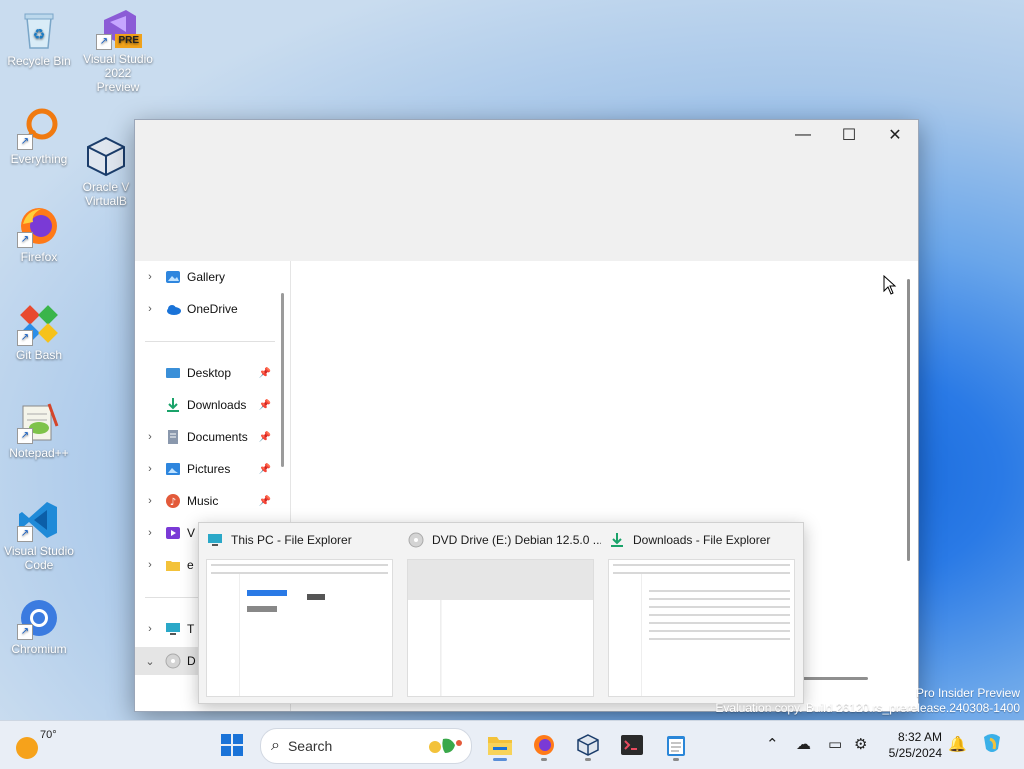  Describe the element at coordinates (173, 533) in the screenshot. I see `videos-icon` at that location.